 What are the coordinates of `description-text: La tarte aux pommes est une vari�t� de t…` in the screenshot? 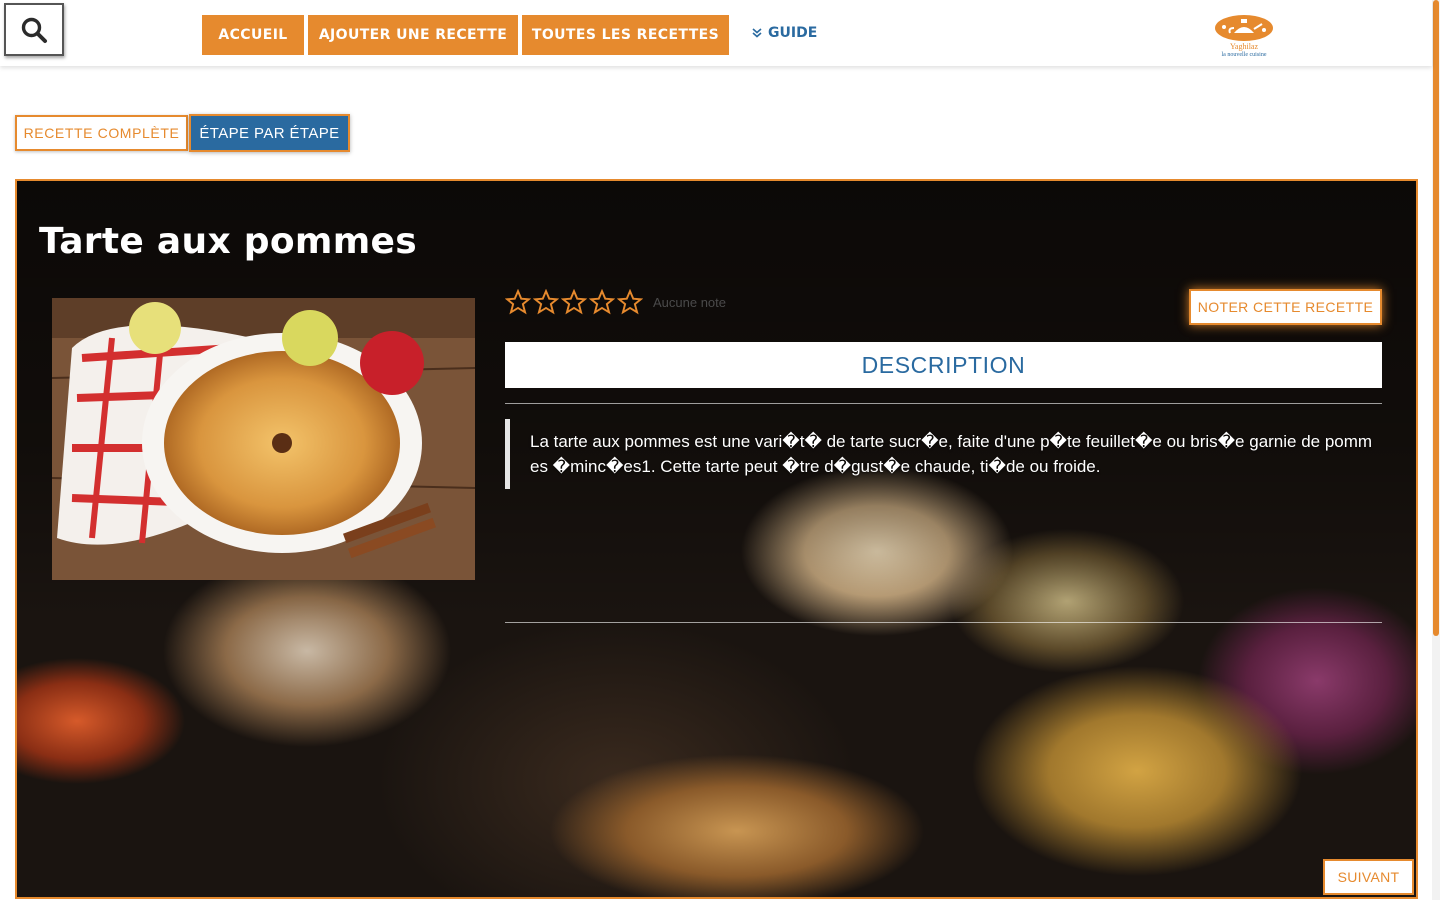 It's located at (951, 454).